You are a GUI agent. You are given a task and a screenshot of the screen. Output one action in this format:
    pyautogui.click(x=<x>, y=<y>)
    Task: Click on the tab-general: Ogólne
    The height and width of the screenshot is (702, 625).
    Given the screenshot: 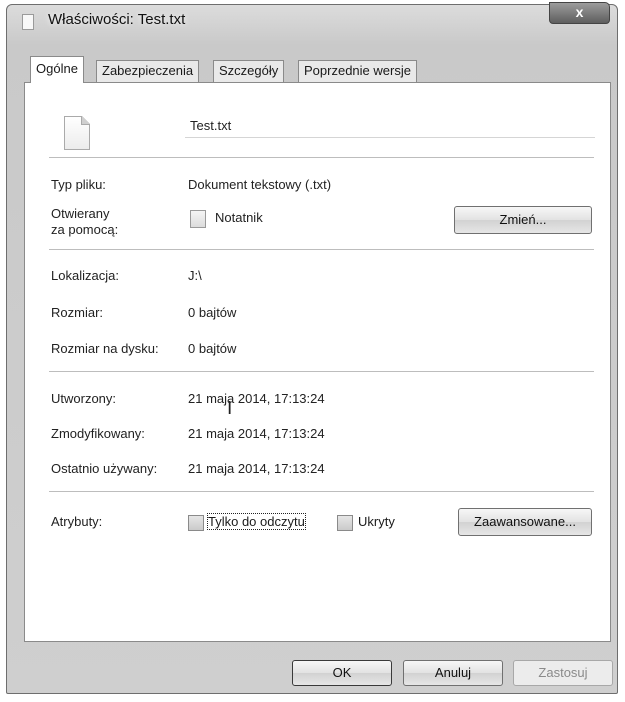 What is the action you would take?
    pyautogui.click(x=57, y=69)
    